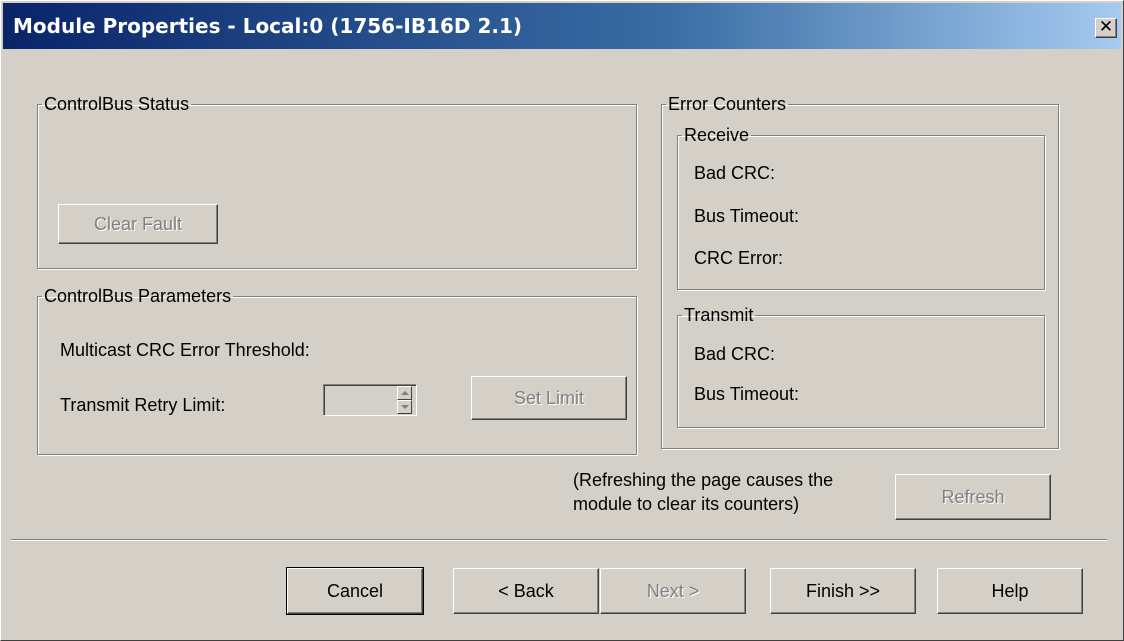 This screenshot has height=641, width=1124. Describe the element at coordinates (185, 350) in the screenshot. I see `multicast-crc-threshold-label: Multicast CRC Error Threshold:` at that location.